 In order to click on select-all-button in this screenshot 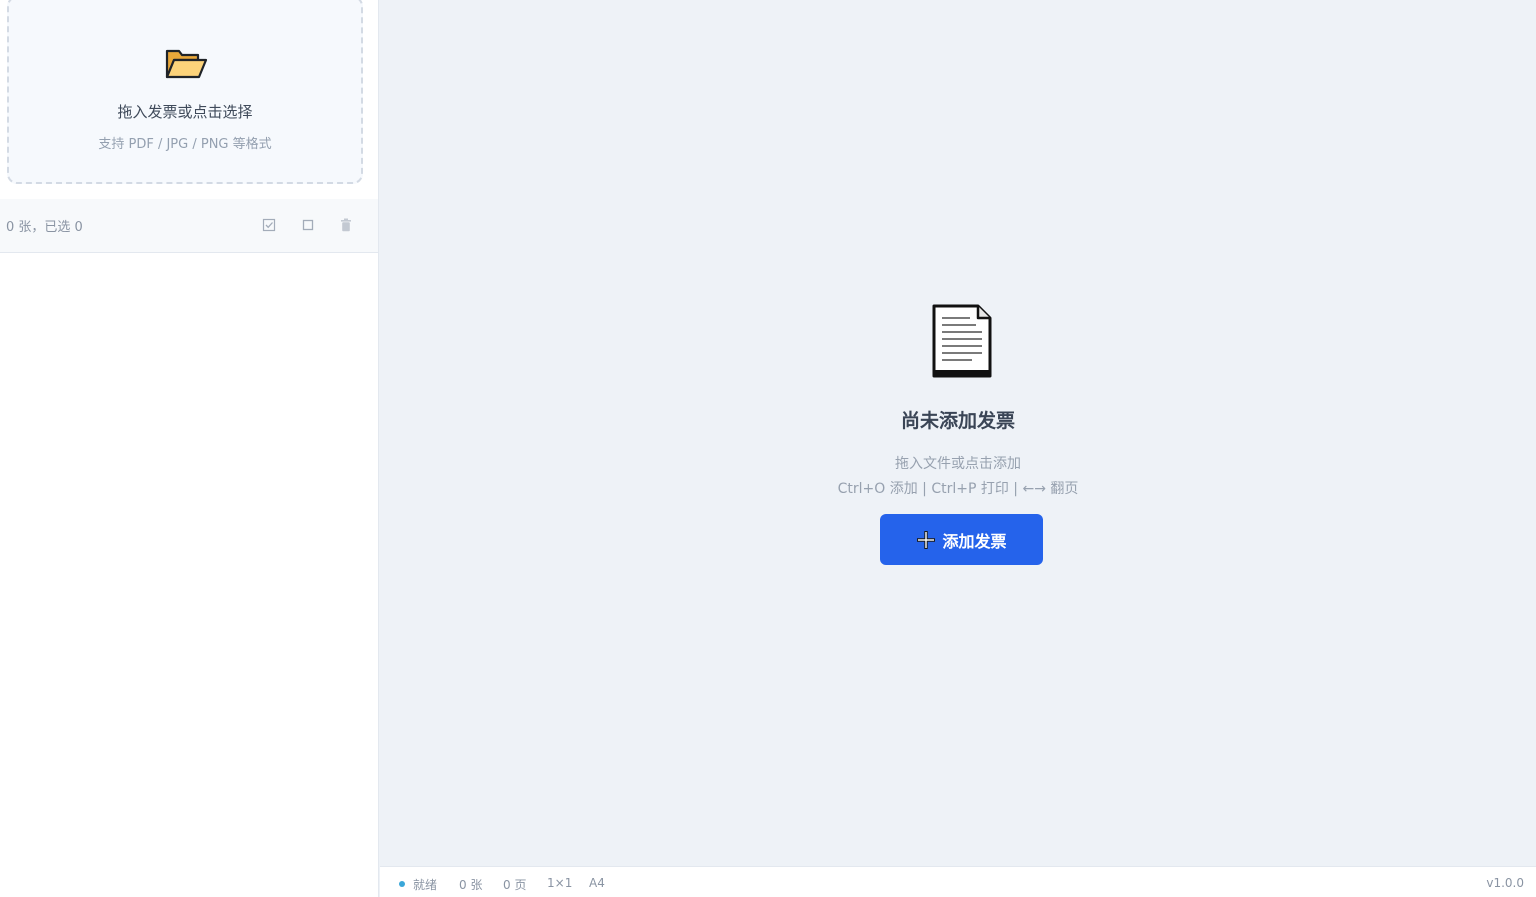, I will do `click(269, 225)`.